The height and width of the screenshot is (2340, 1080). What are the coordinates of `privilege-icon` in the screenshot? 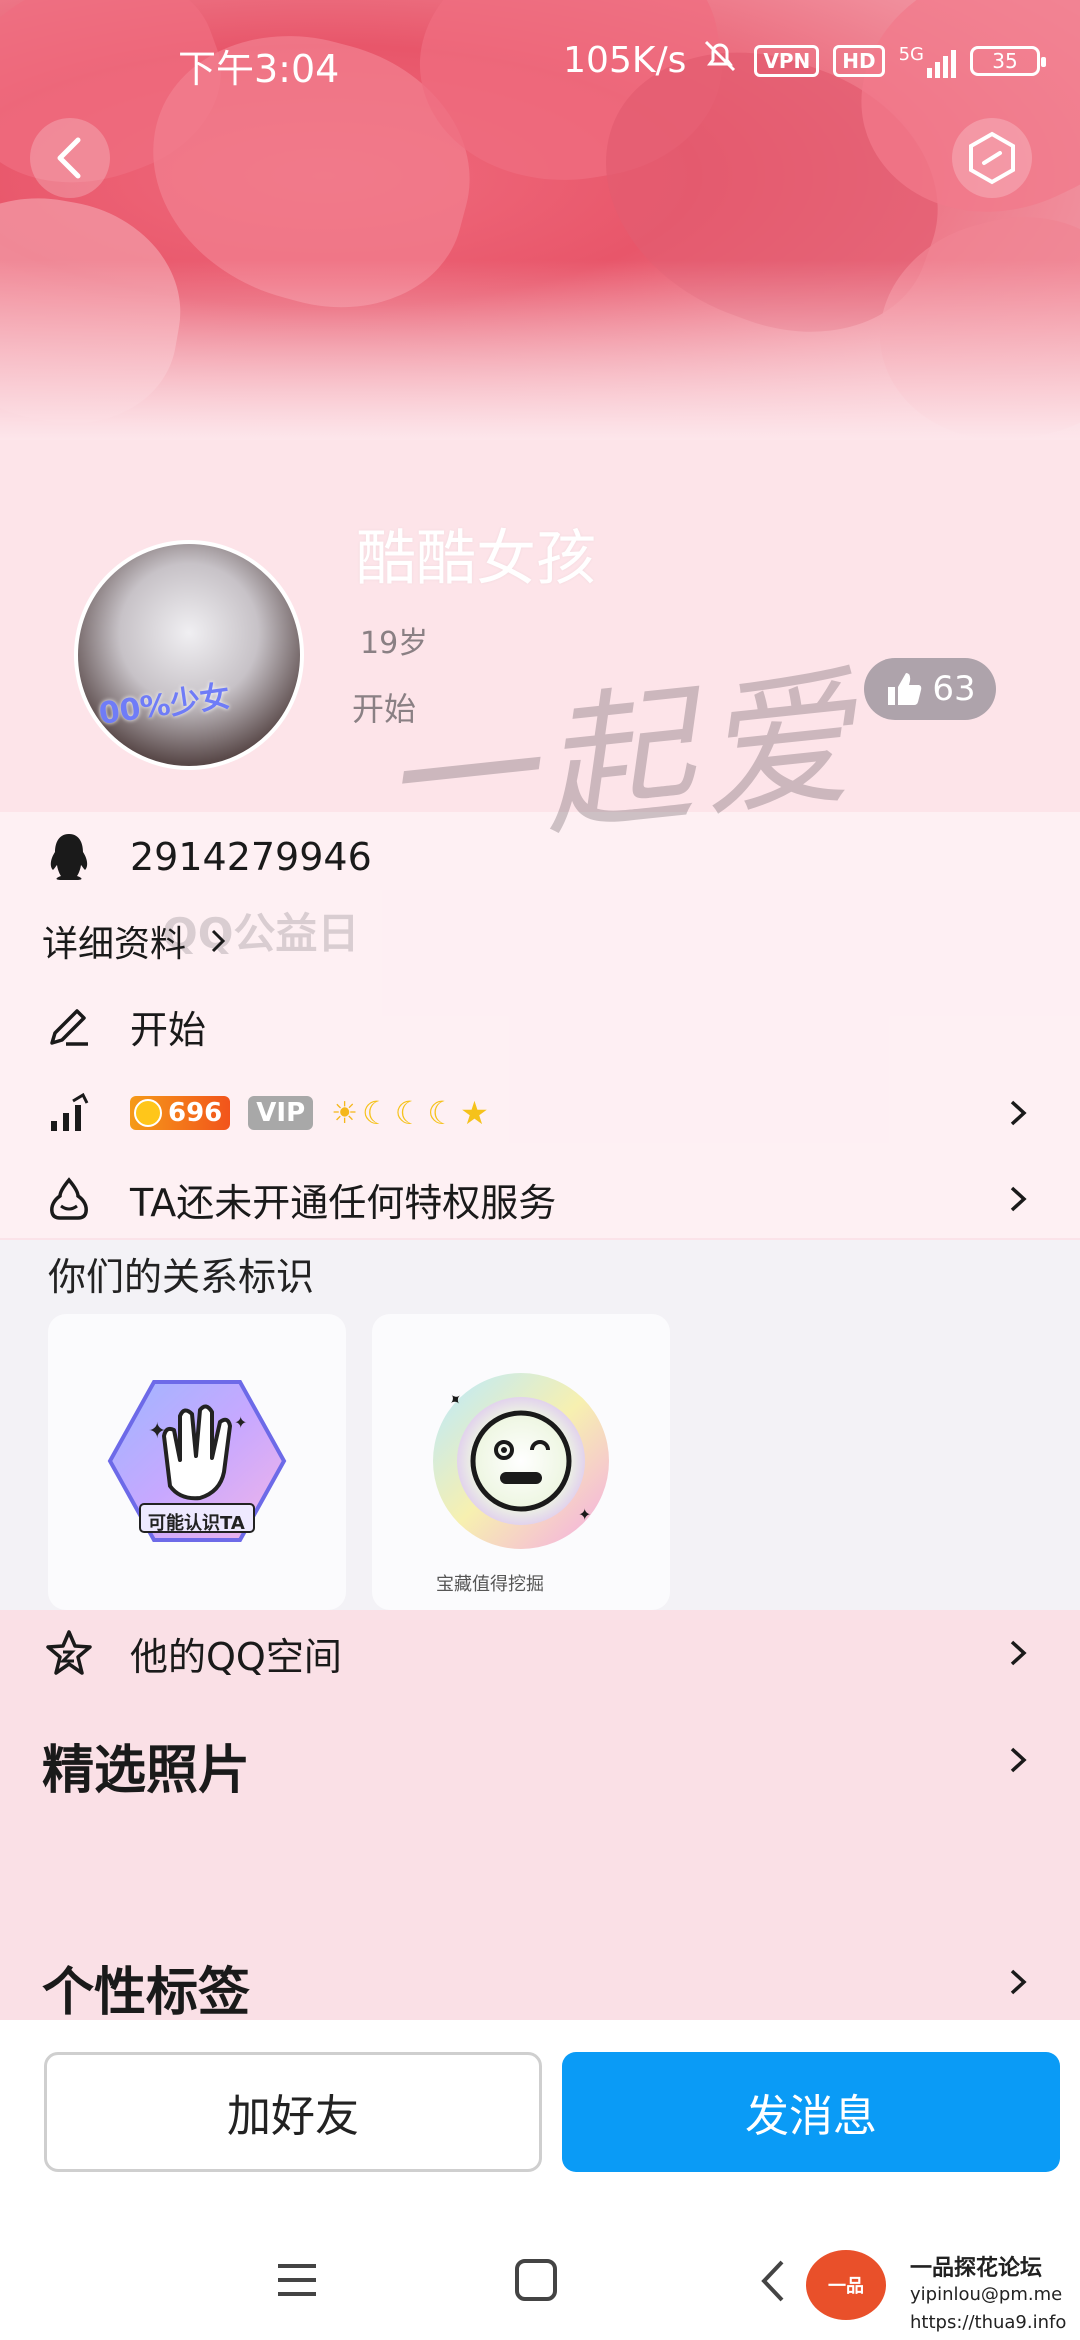 It's located at (69, 1199).